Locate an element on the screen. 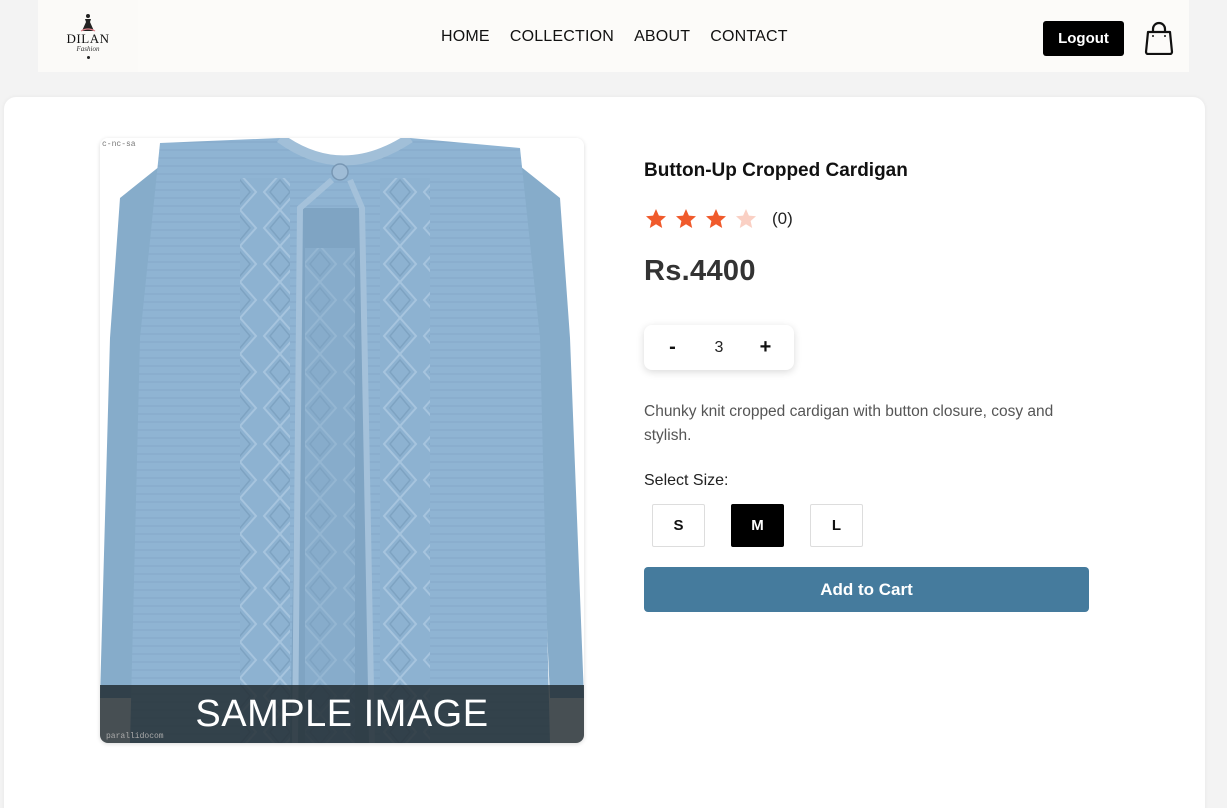  rating: (0) is located at coordinates (718, 219).